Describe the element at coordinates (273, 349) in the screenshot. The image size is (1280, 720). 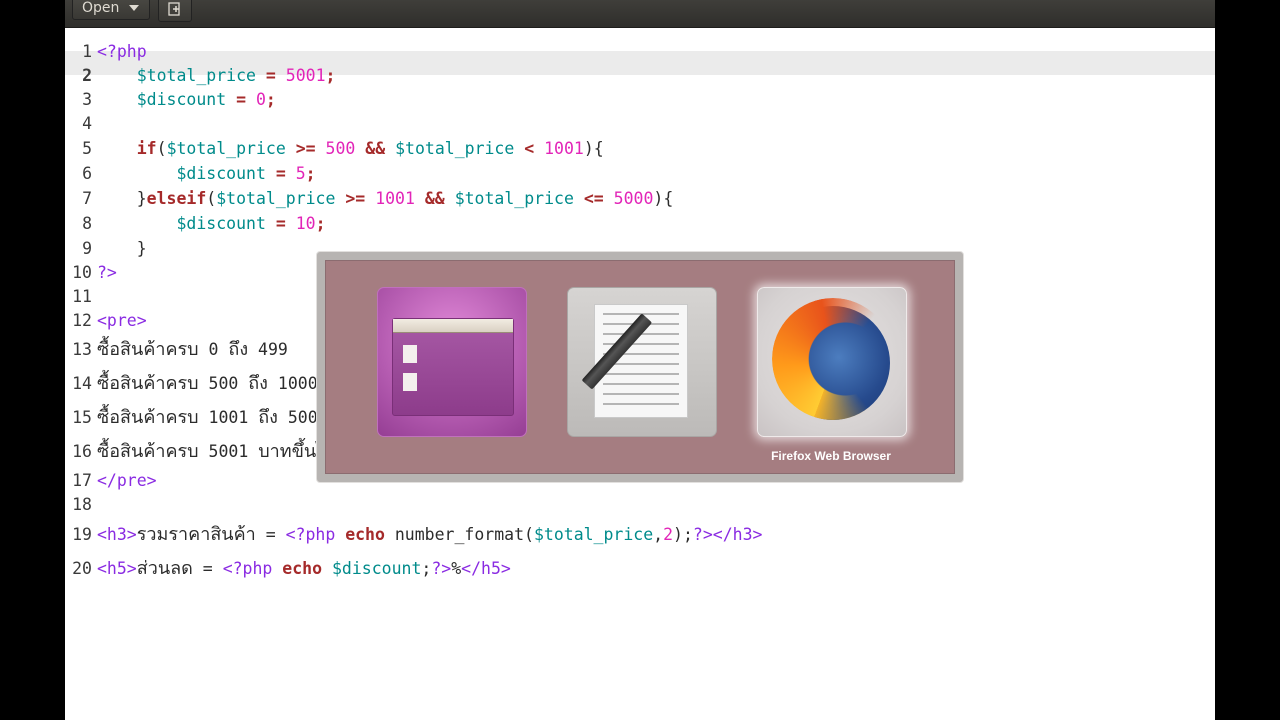
I see `code-token: 499` at that location.